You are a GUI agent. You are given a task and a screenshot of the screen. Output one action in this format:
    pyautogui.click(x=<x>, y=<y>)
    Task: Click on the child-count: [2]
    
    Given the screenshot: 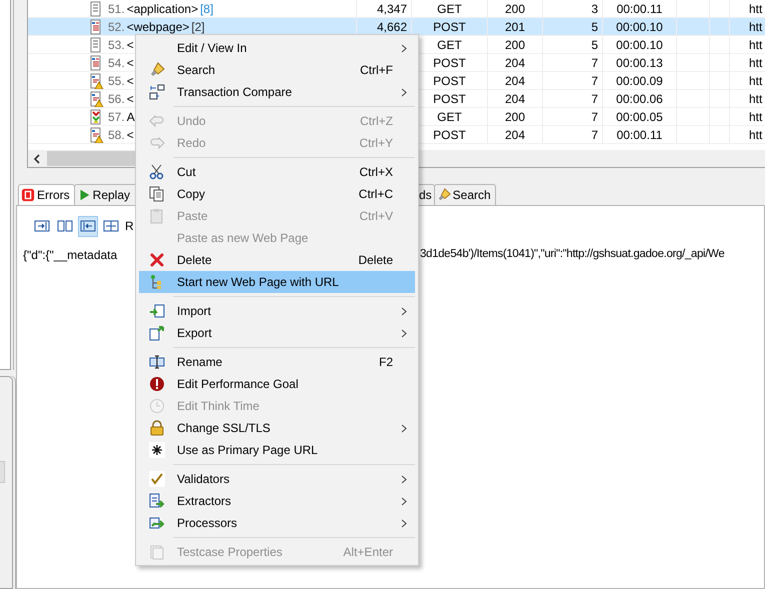 What is the action you would take?
    pyautogui.click(x=198, y=27)
    